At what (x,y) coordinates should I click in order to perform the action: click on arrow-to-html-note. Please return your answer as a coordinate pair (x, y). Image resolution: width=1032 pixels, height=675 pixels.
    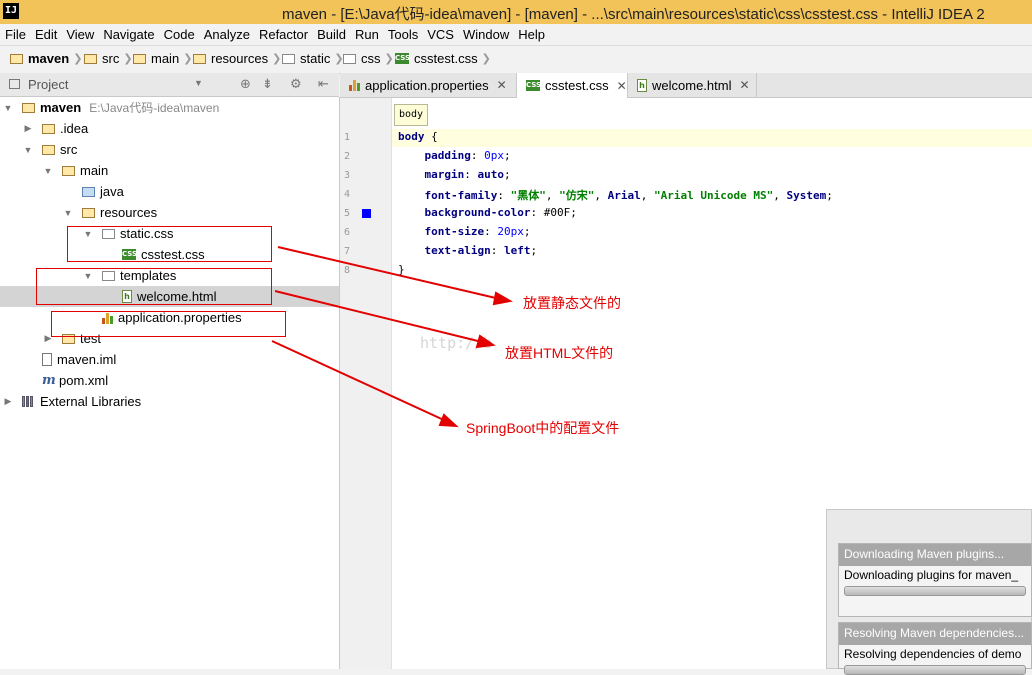
    Looking at the image, I should click on (378, 316).